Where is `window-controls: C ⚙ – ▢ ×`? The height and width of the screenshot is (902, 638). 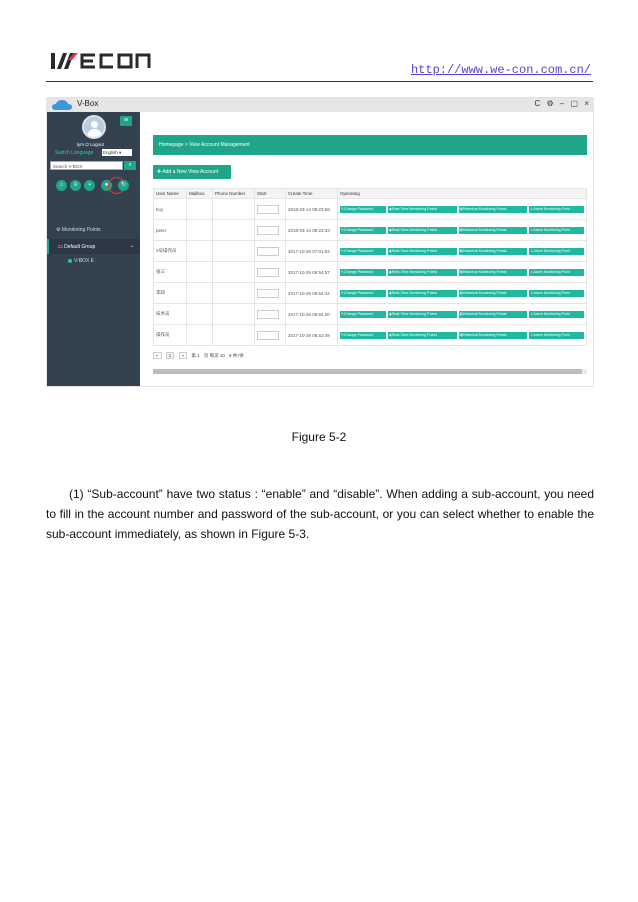
window-controls: C ⚙ – ▢ × is located at coordinates (562, 103).